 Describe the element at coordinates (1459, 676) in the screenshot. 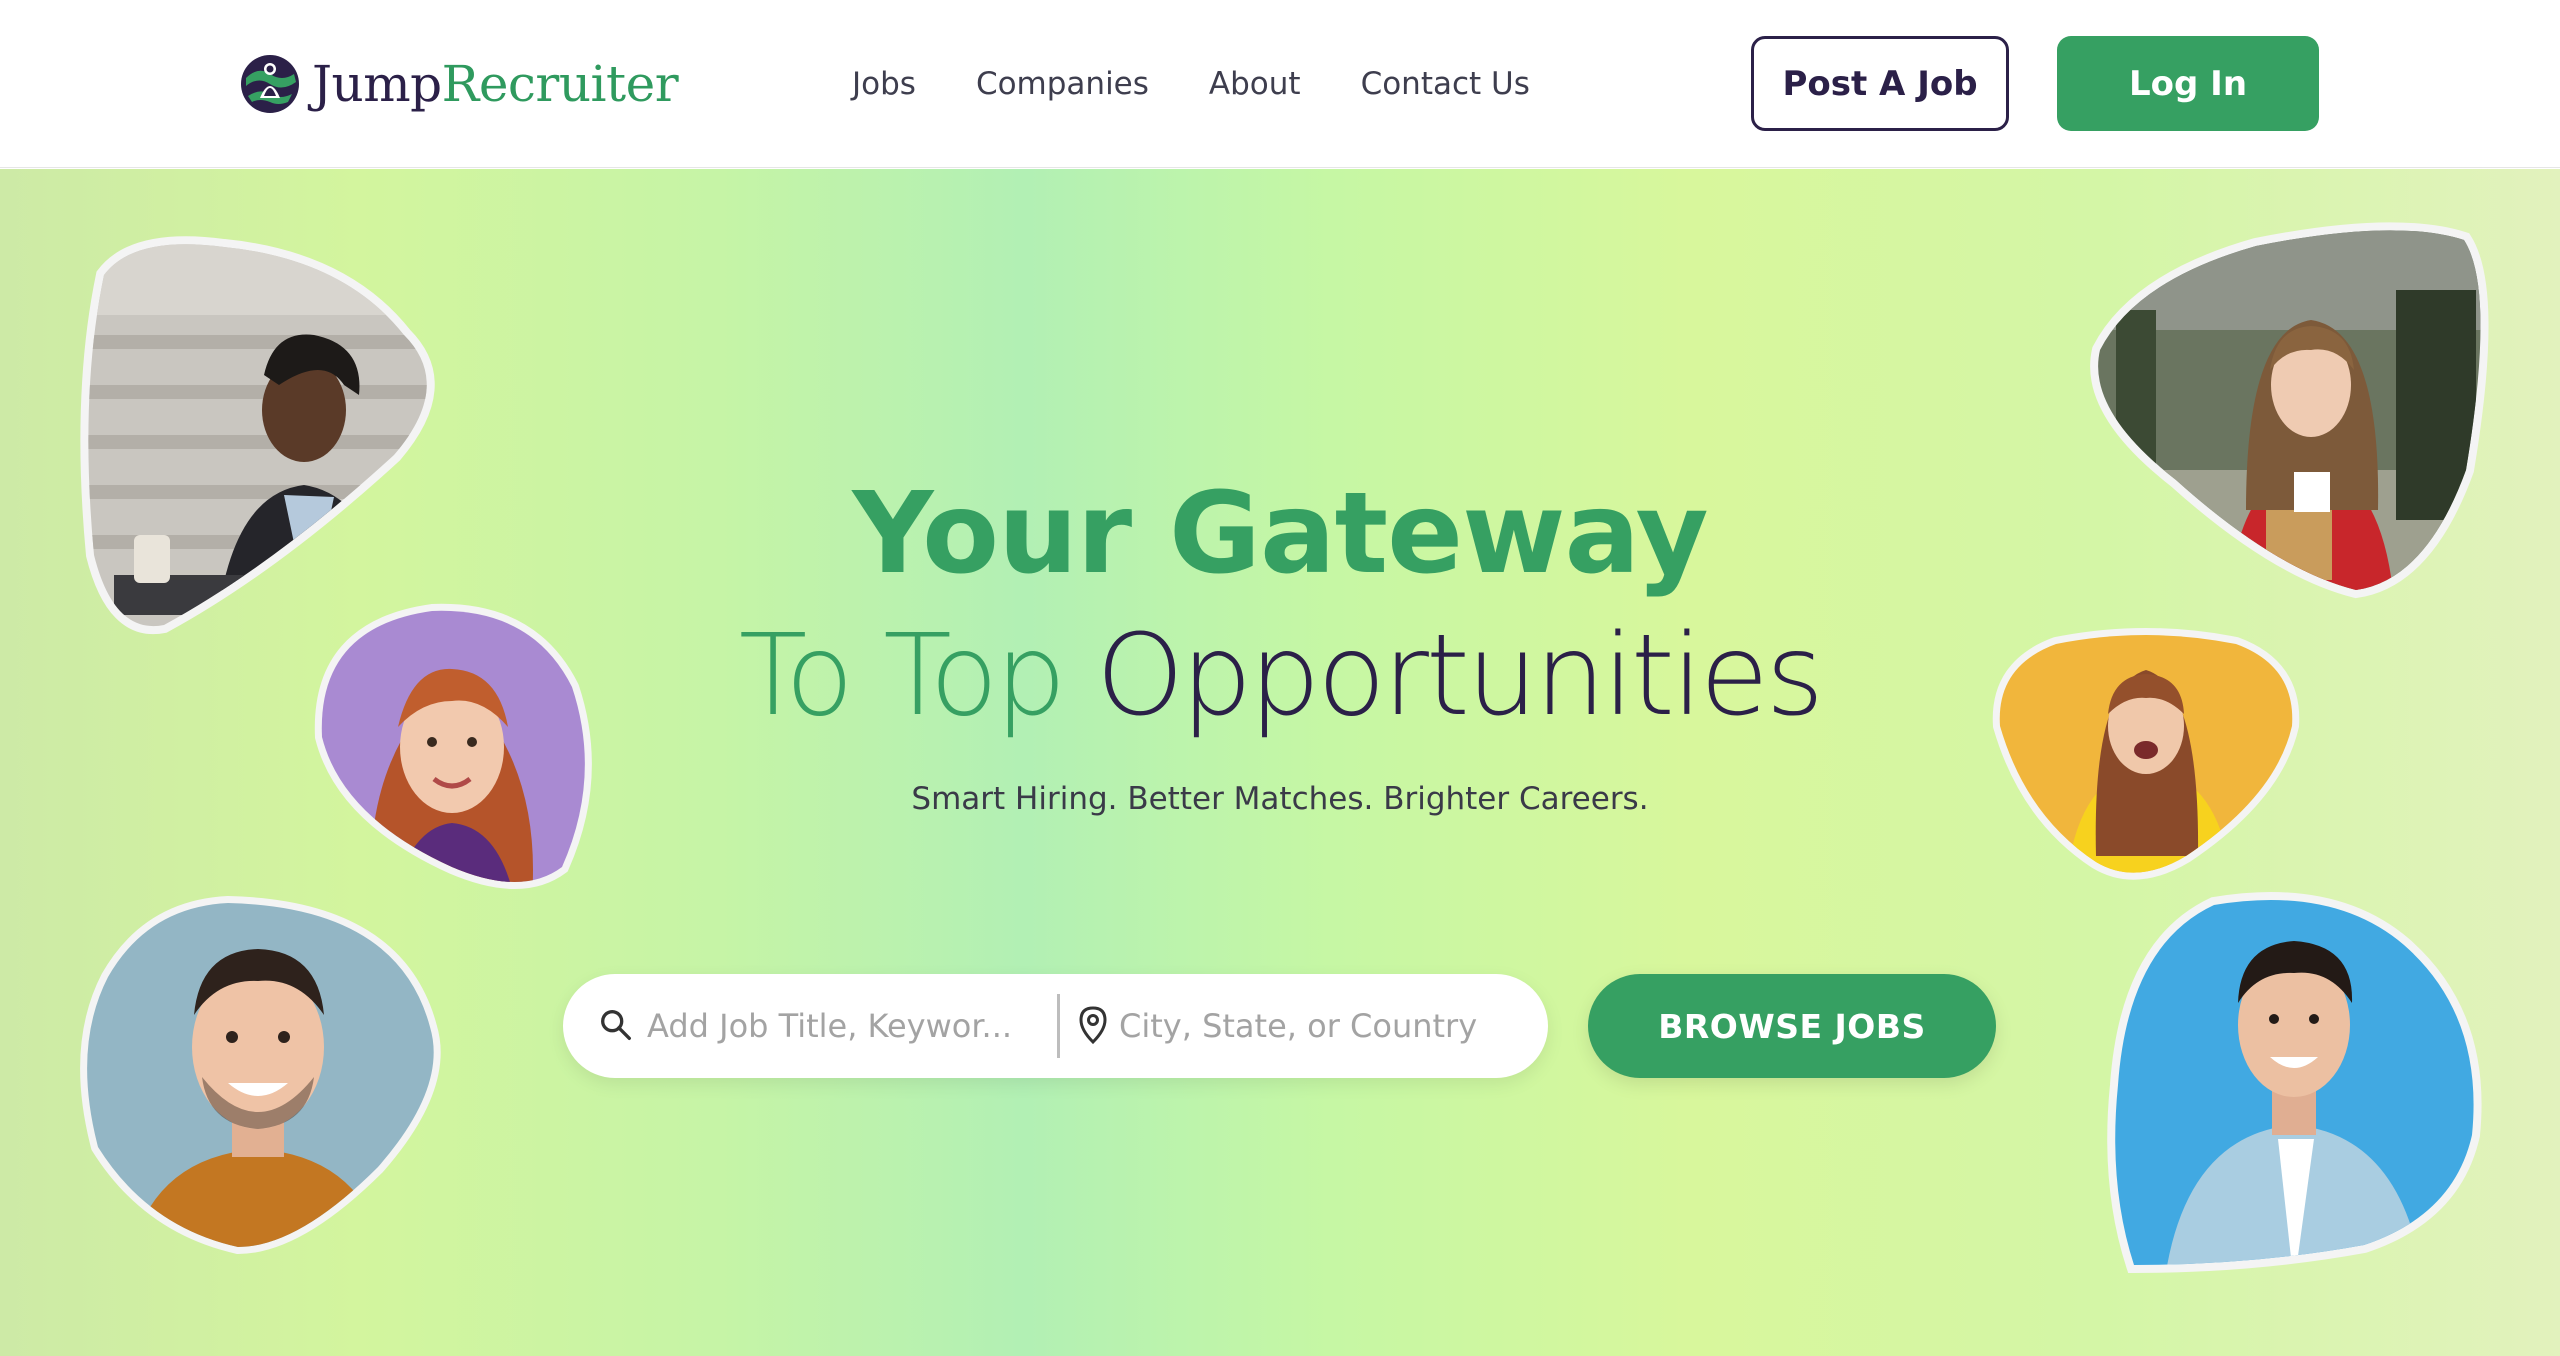

I see `hero-title-opportunities: Opportunities` at that location.